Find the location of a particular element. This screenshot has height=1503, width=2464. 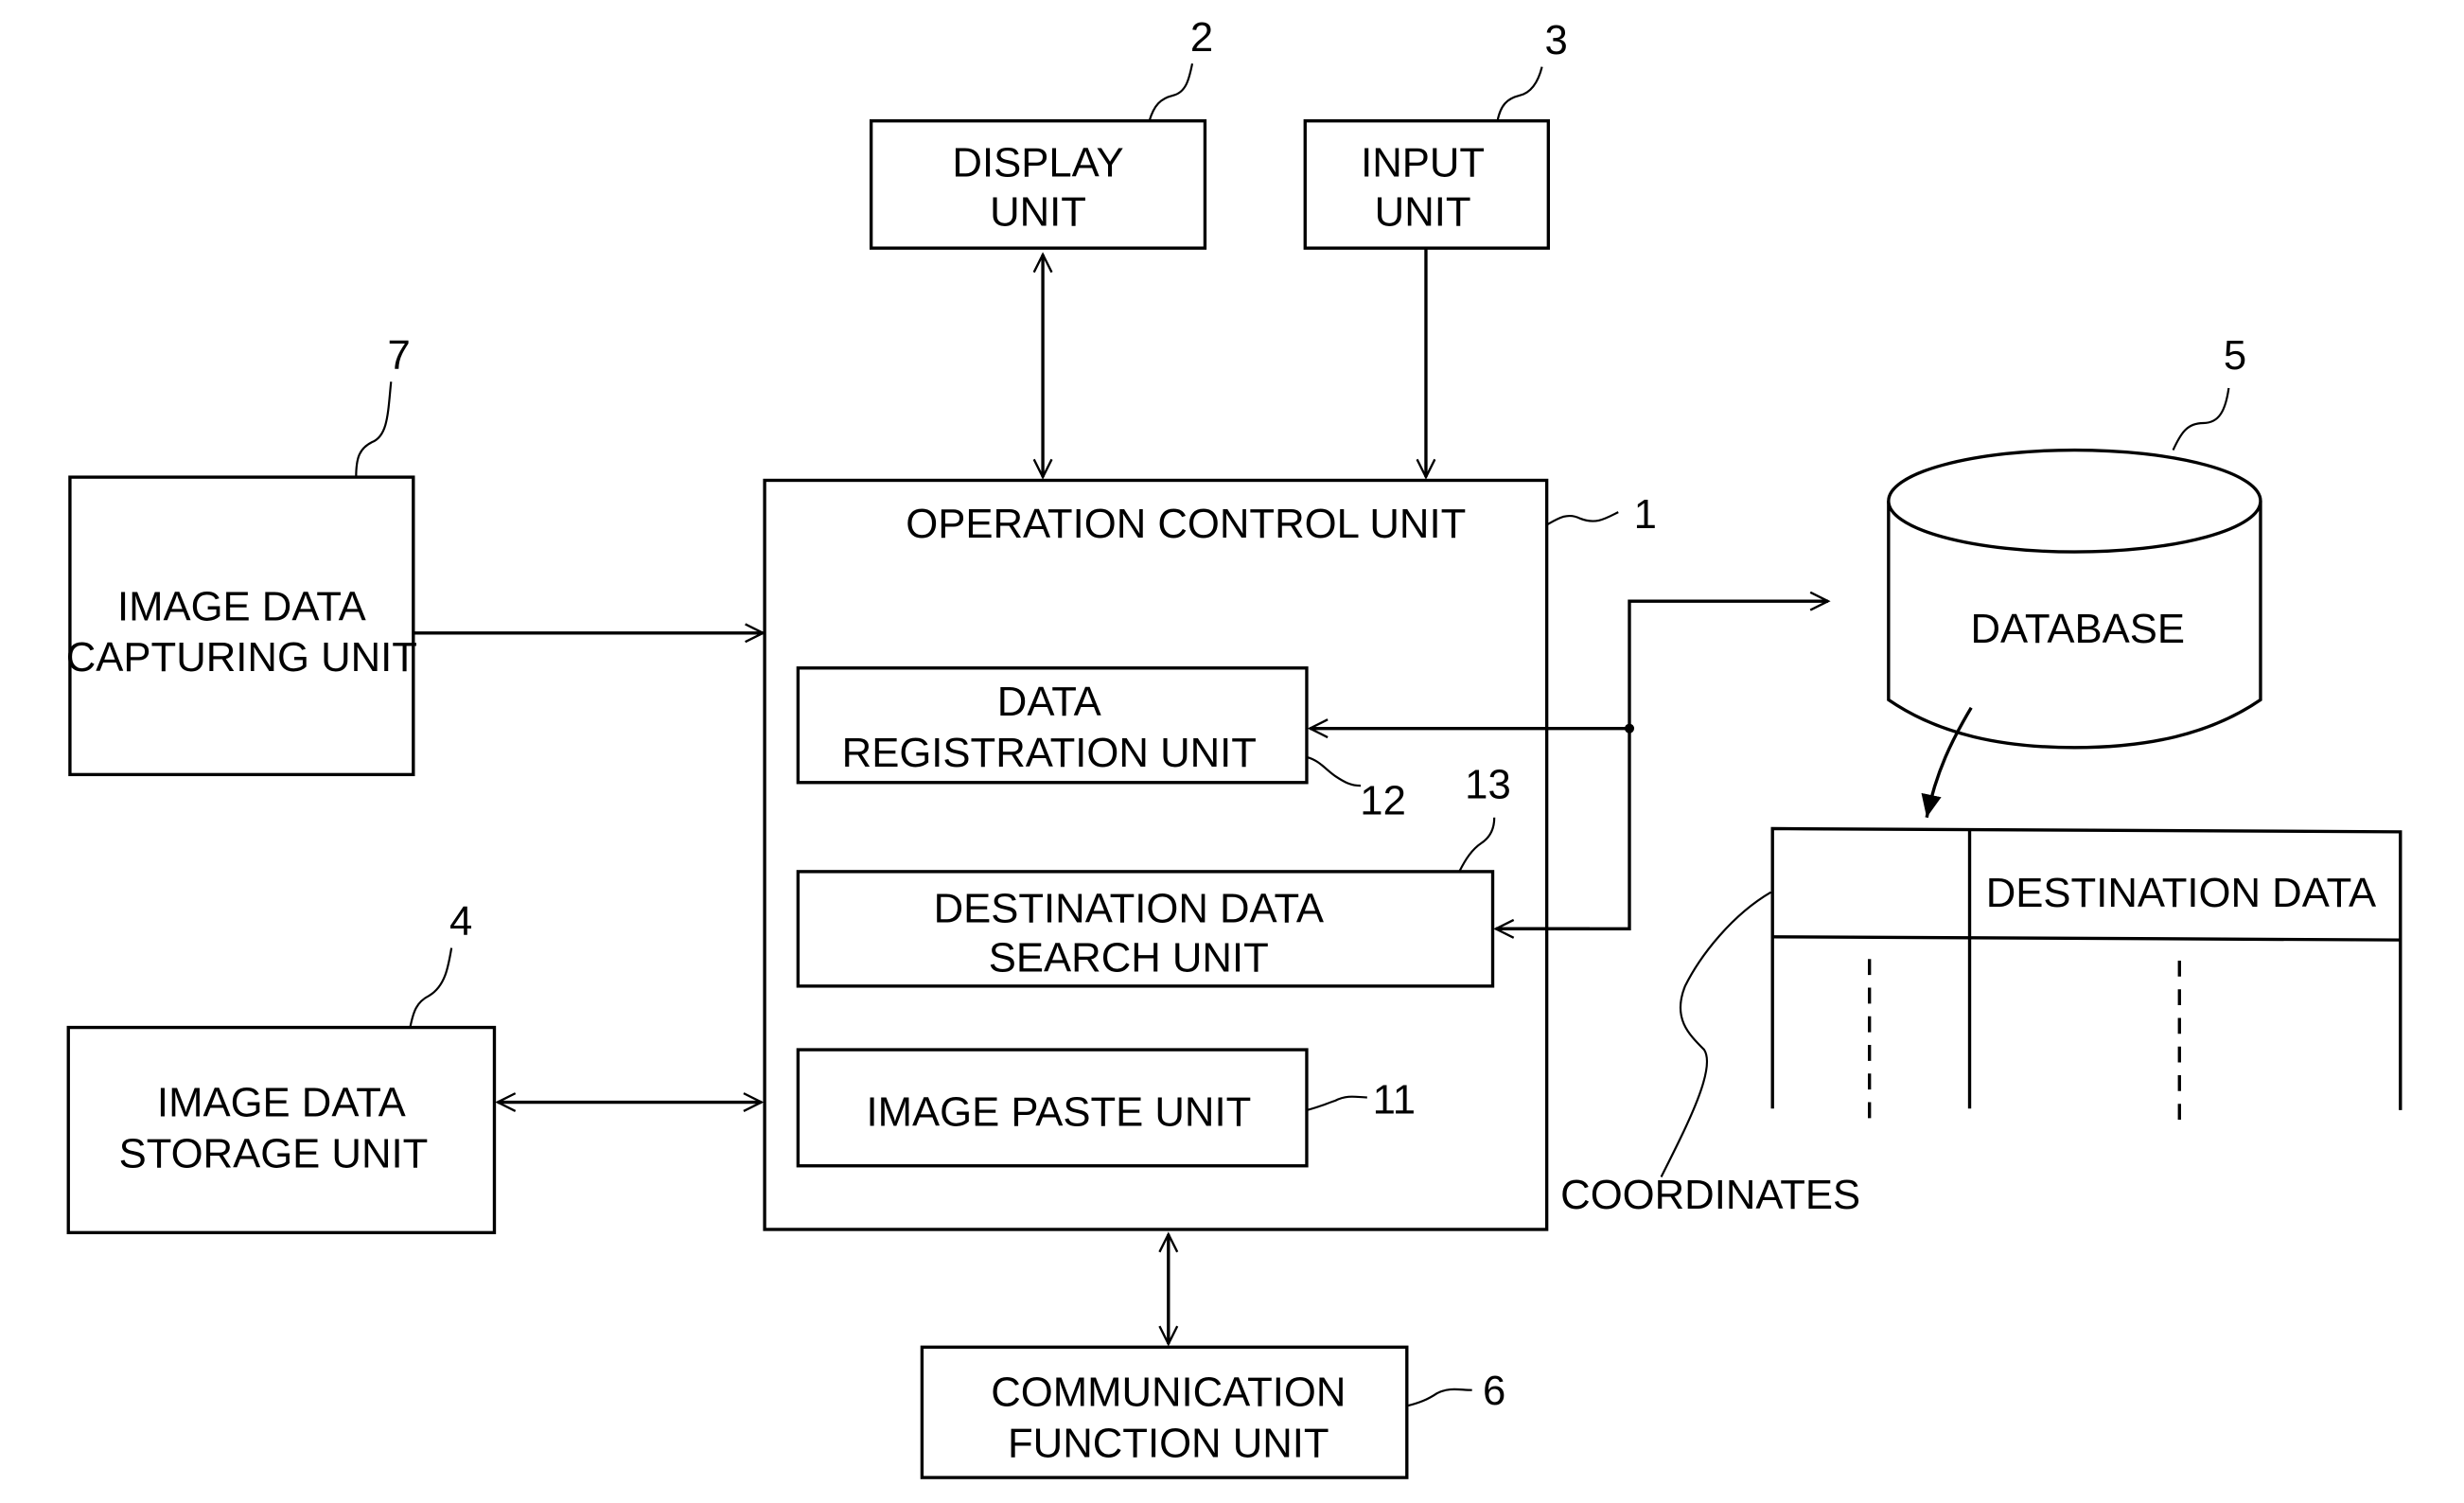

coordinates-label: COORDINATES is located at coordinates (1710, 1195).